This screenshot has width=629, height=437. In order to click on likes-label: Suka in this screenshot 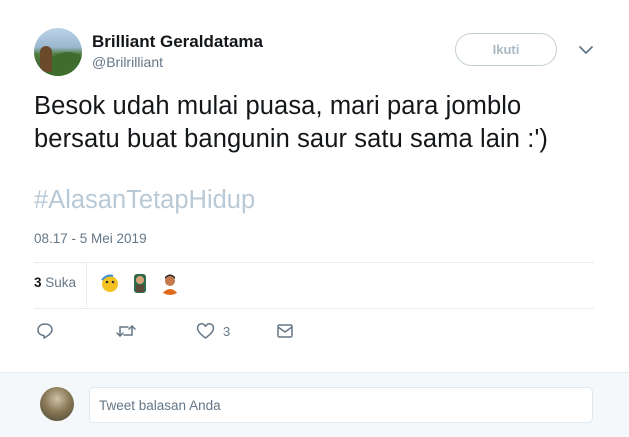, I will do `click(61, 282)`.